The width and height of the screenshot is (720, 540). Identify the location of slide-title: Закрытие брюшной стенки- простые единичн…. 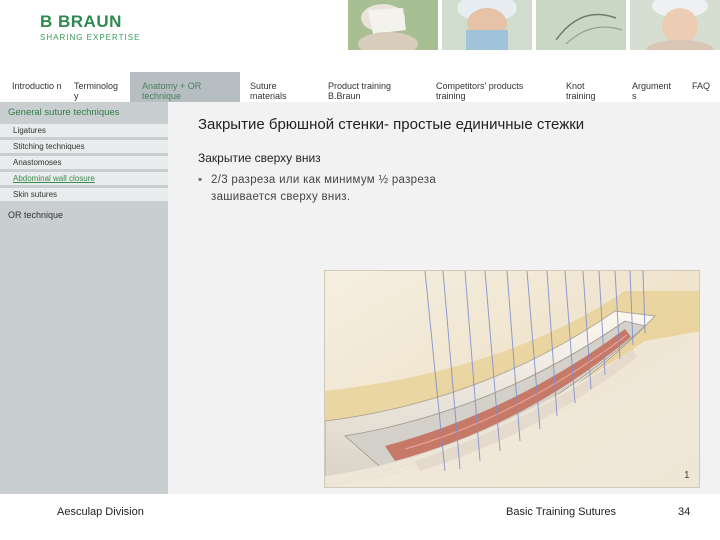
(391, 124).